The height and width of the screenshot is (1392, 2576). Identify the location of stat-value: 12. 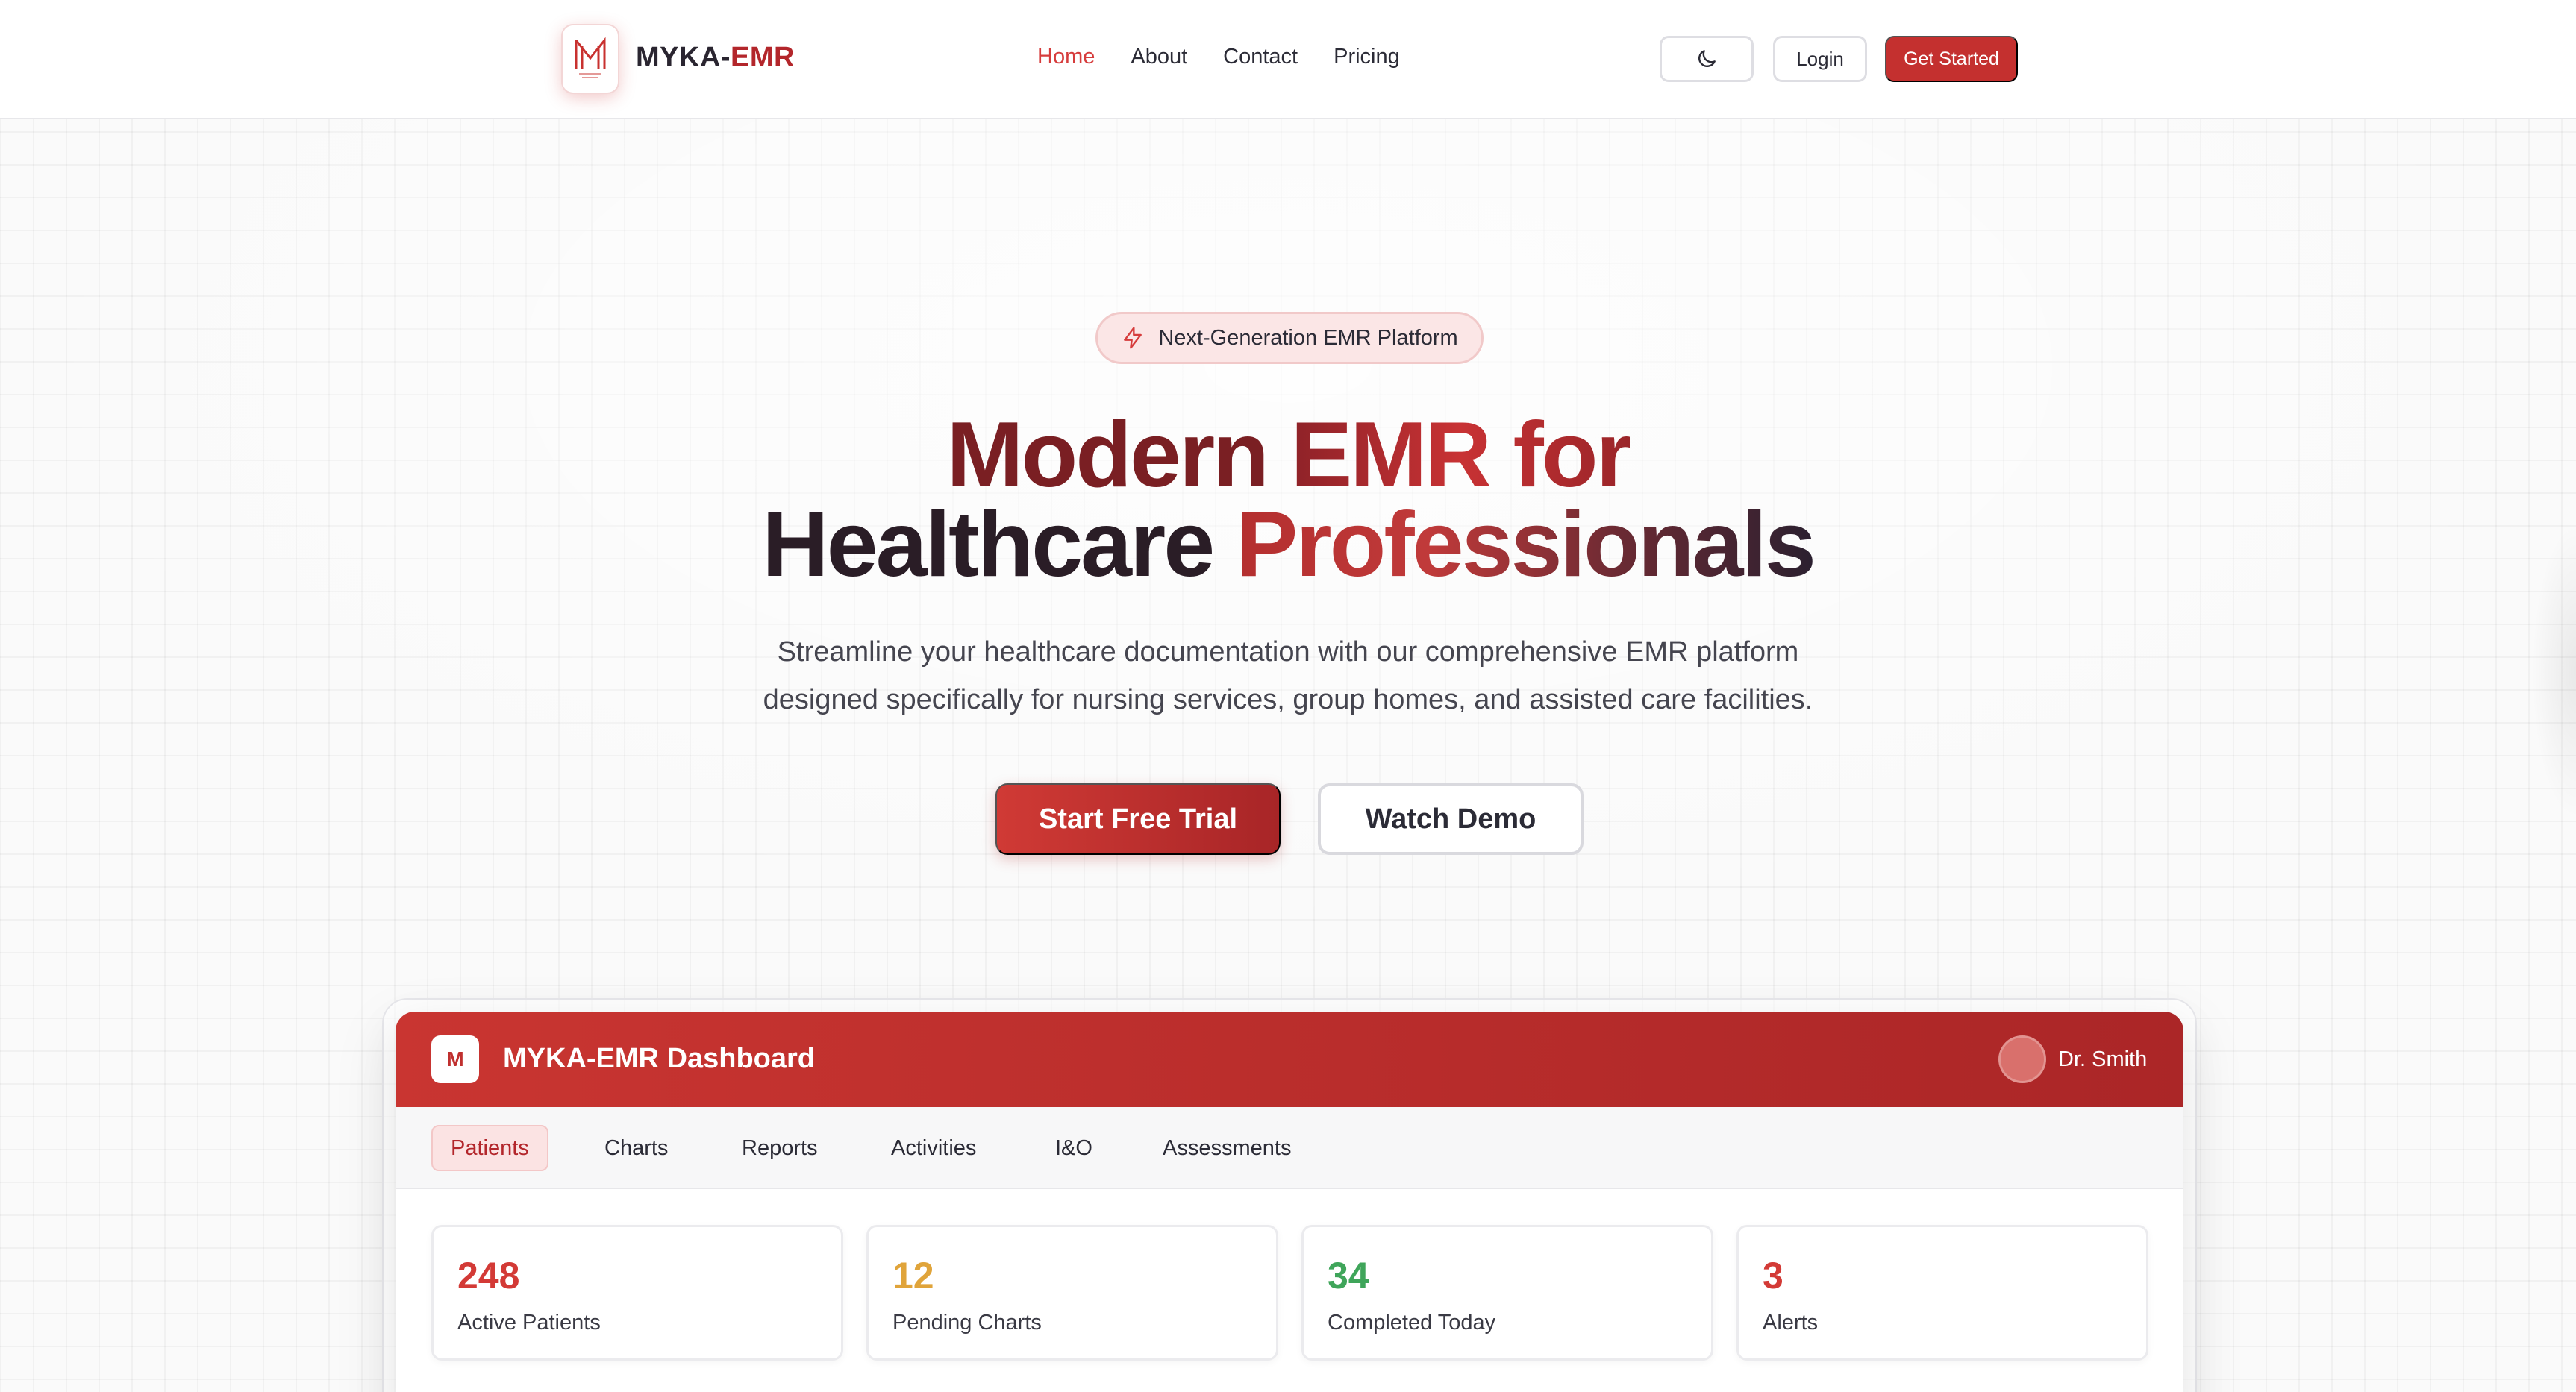
(913, 1276).